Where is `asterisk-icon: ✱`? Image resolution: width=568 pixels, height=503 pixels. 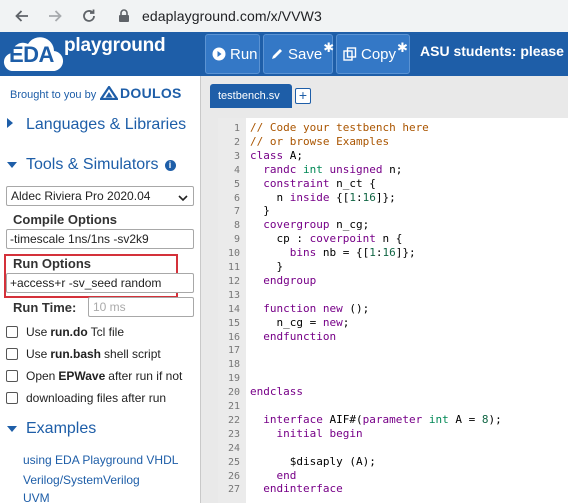
asterisk-icon: ✱ is located at coordinates (402, 47).